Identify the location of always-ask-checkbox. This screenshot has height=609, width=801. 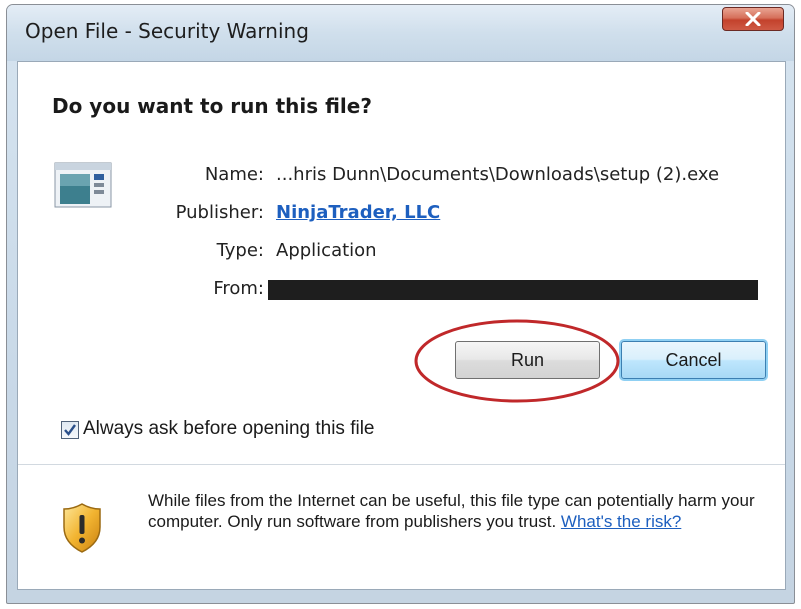
(70, 430).